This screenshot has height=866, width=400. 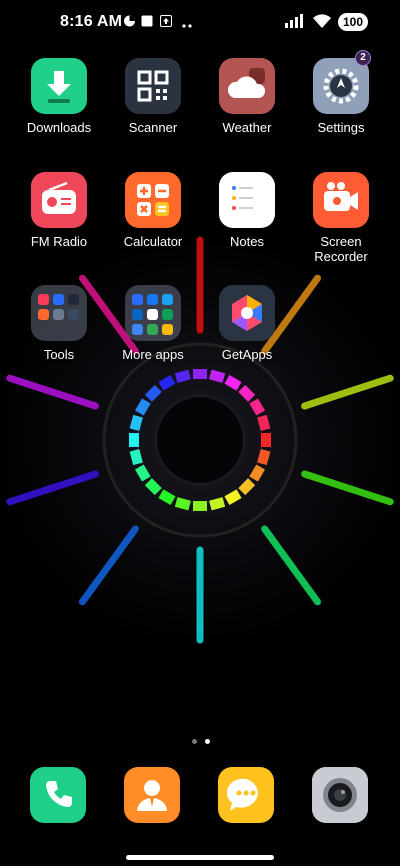 I want to click on page-indicator, so click(x=201, y=740).